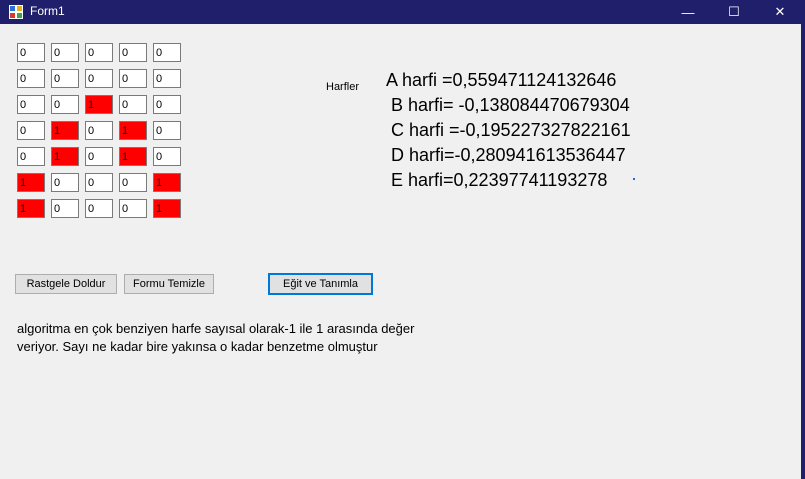  I want to click on grid-cell-r5-c3, so click(99, 156).